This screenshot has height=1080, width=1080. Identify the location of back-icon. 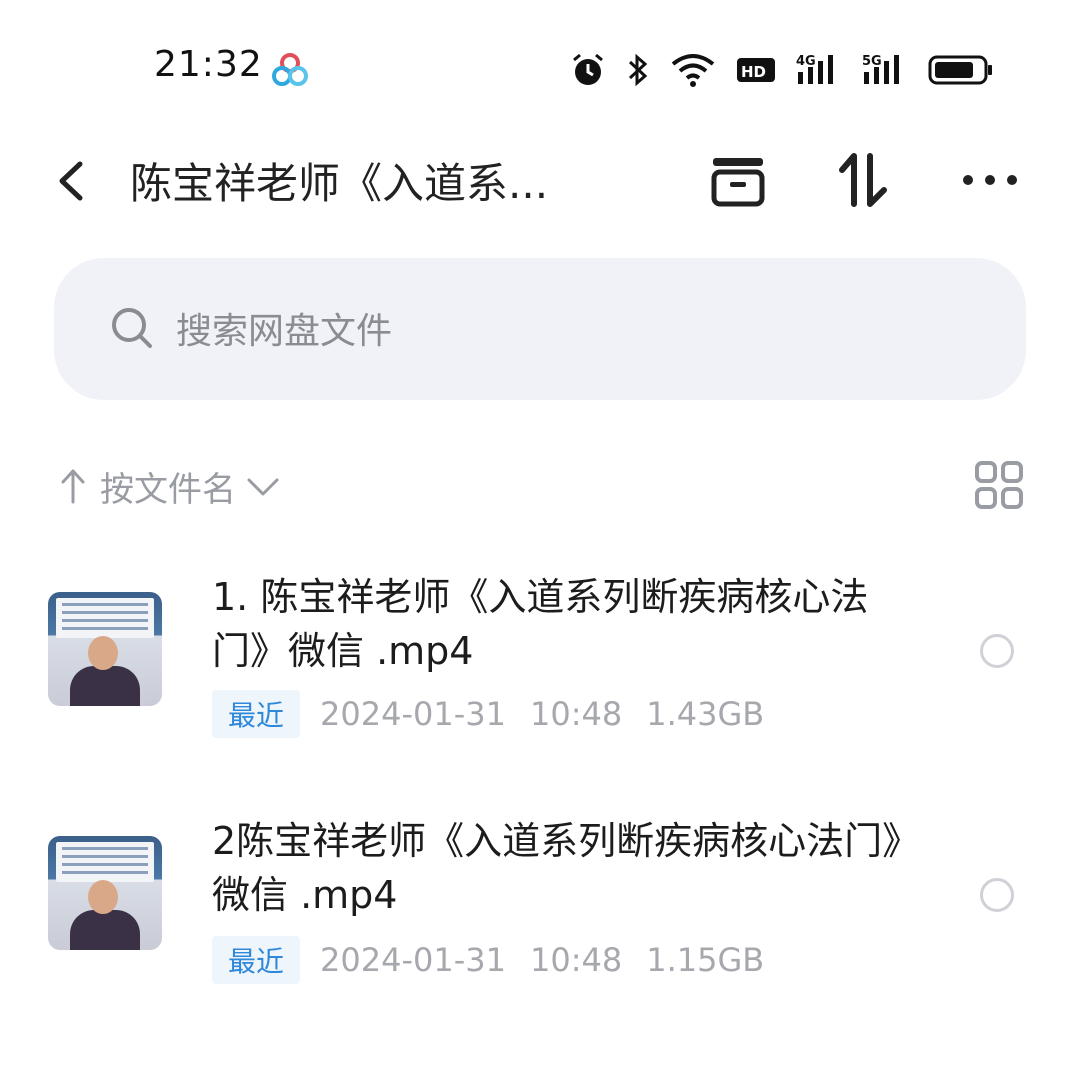
(72, 181).